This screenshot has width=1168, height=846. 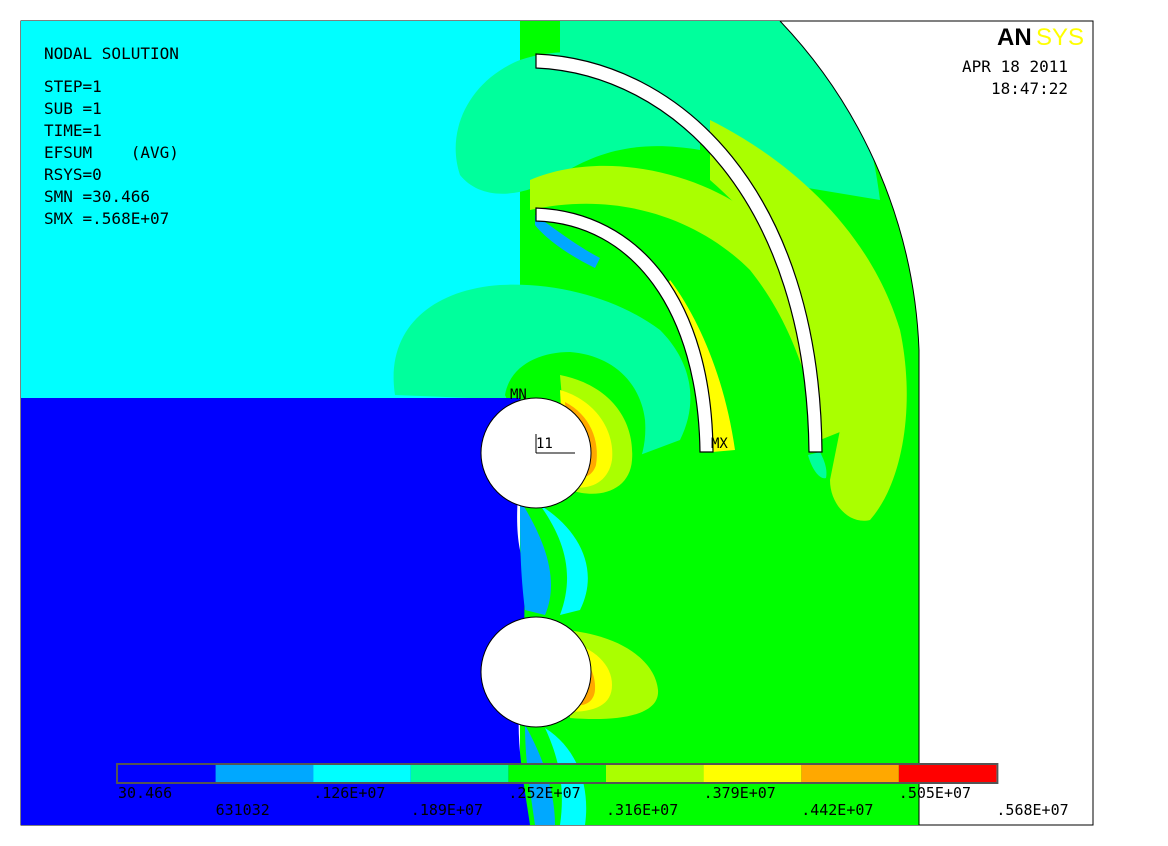 What do you see at coordinates (97, 196) in the screenshot?
I see `info-line: SMN =30.466` at bounding box center [97, 196].